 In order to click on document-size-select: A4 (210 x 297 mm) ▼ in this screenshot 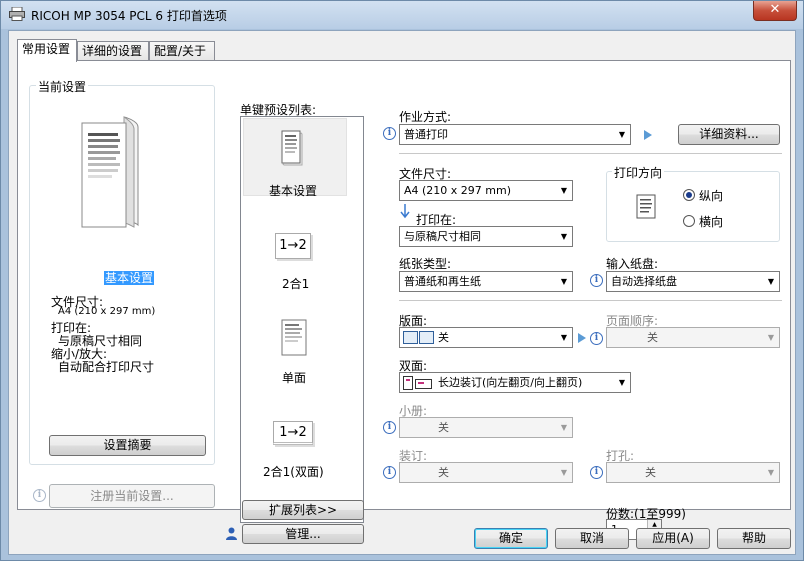, I will do `click(486, 190)`.